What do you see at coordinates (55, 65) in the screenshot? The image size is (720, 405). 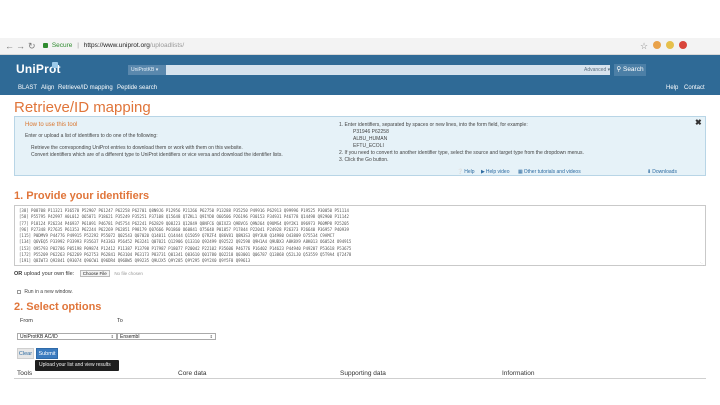 I see `logo-badge-icon` at bounding box center [55, 65].